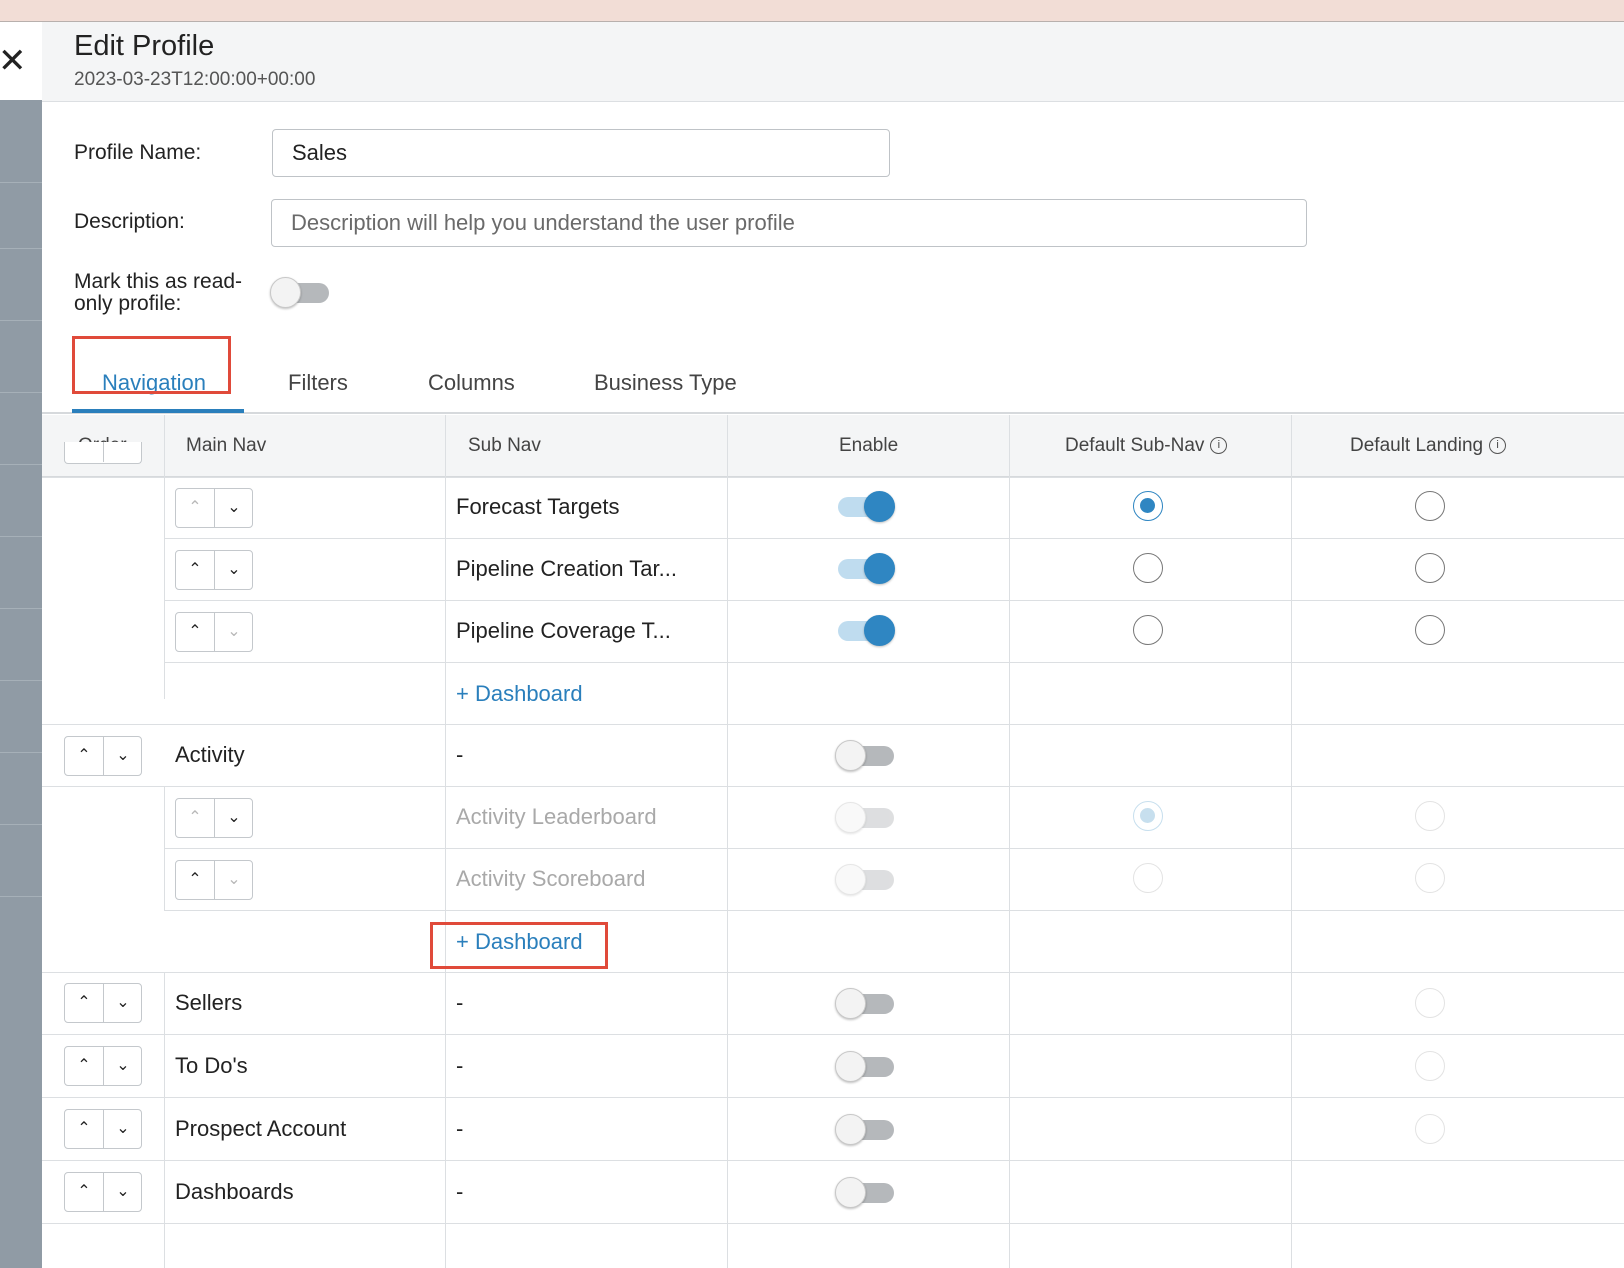 Image resolution: width=1624 pixels, height=1268 pixels. I want to click on order-stepper, so click(103, 453).